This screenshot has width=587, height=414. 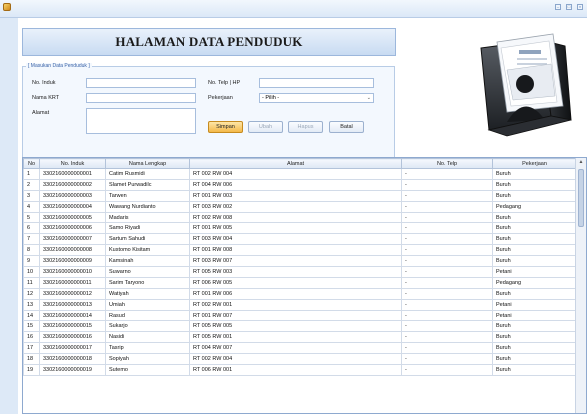 I want to click on table-cell: 3302160000000018, so click(x=72, y=359).